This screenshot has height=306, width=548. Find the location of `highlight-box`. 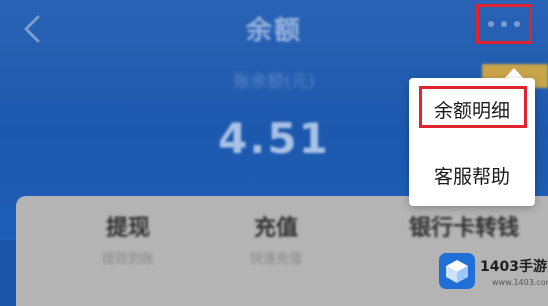

highlight-box is located at coordinates (473, 107).